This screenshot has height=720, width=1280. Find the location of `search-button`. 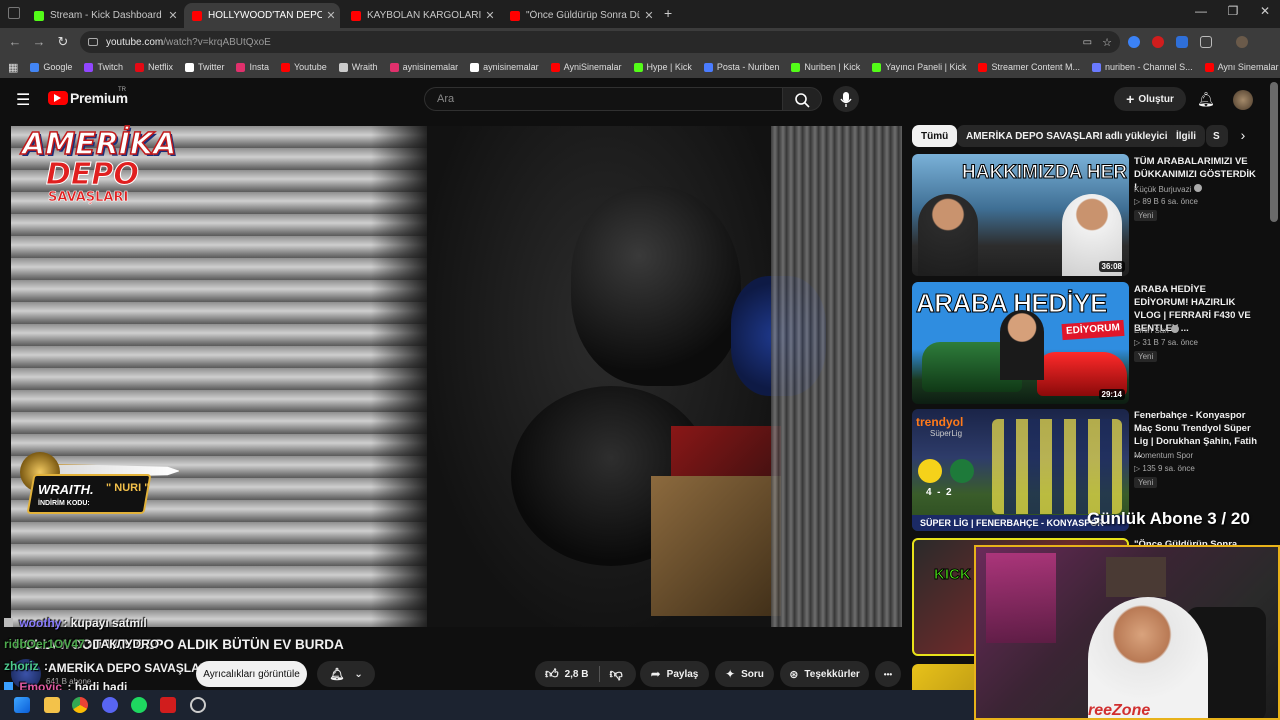

search-button is located at coordinates (802, 99).